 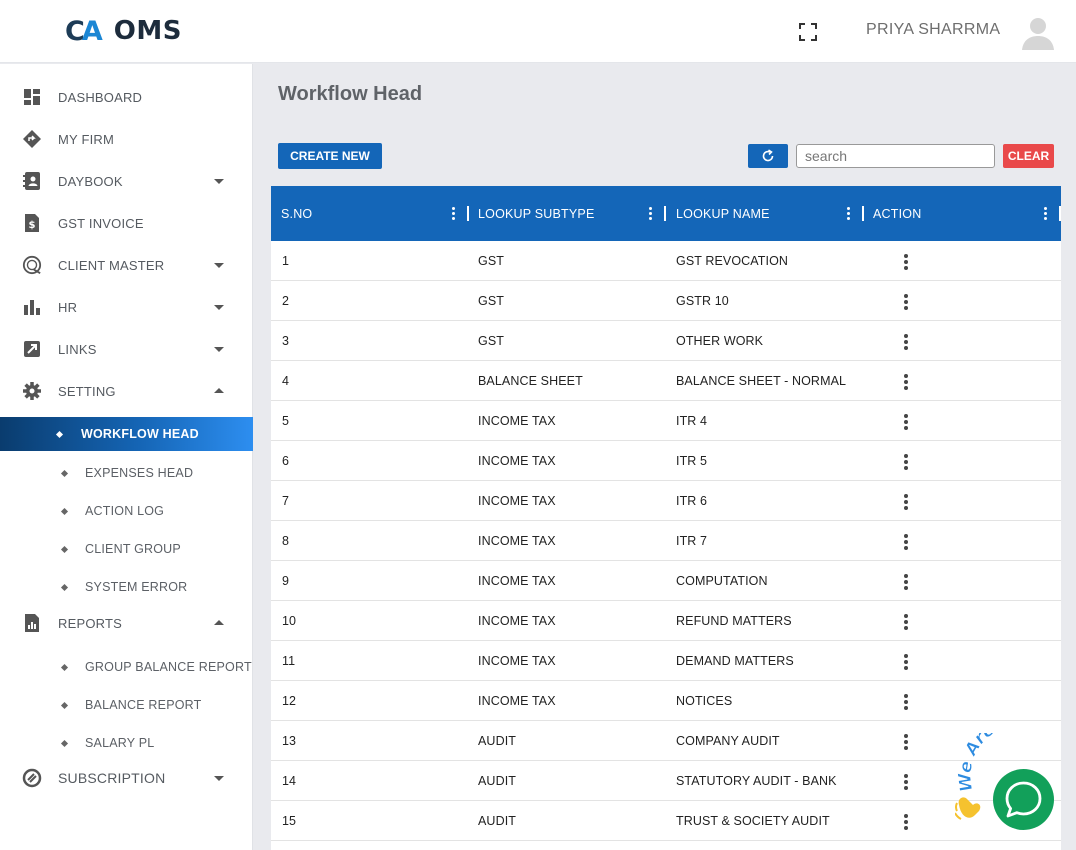 I want to click on sidebar-item-hr: HR, so click(x=126, y=307).